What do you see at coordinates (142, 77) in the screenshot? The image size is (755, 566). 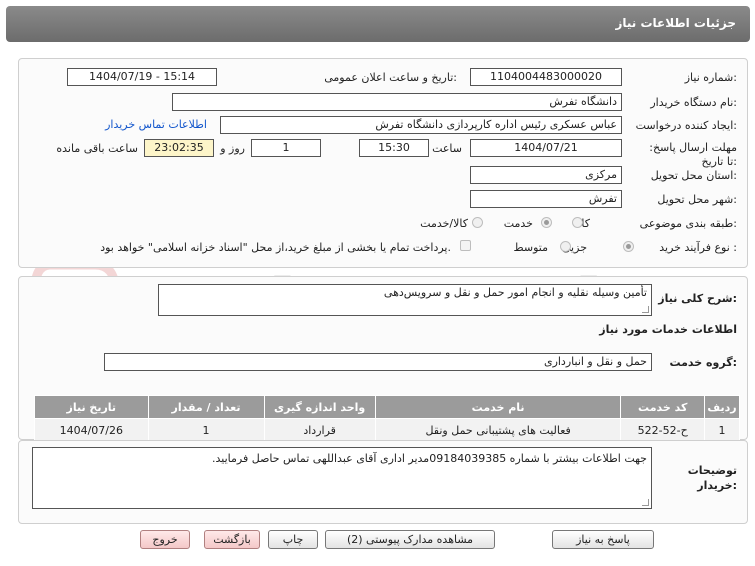 I see `announce-datetime-field: 1404/07/19 - 15:14` at bounding box center [142, 77].